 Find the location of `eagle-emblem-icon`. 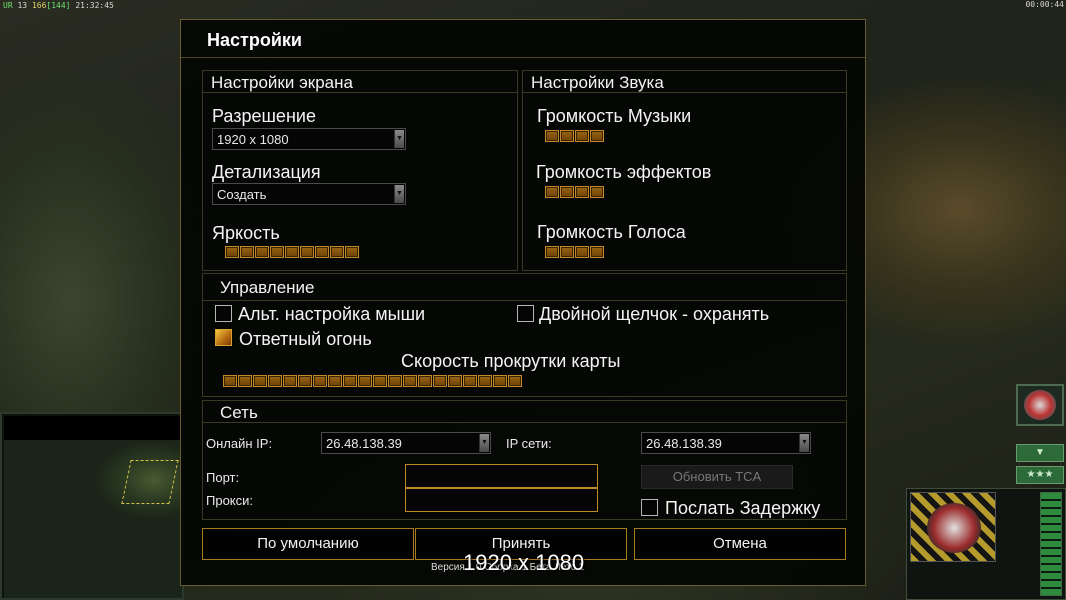

eagle-emblem-icon is located at coordinates (954, 528).